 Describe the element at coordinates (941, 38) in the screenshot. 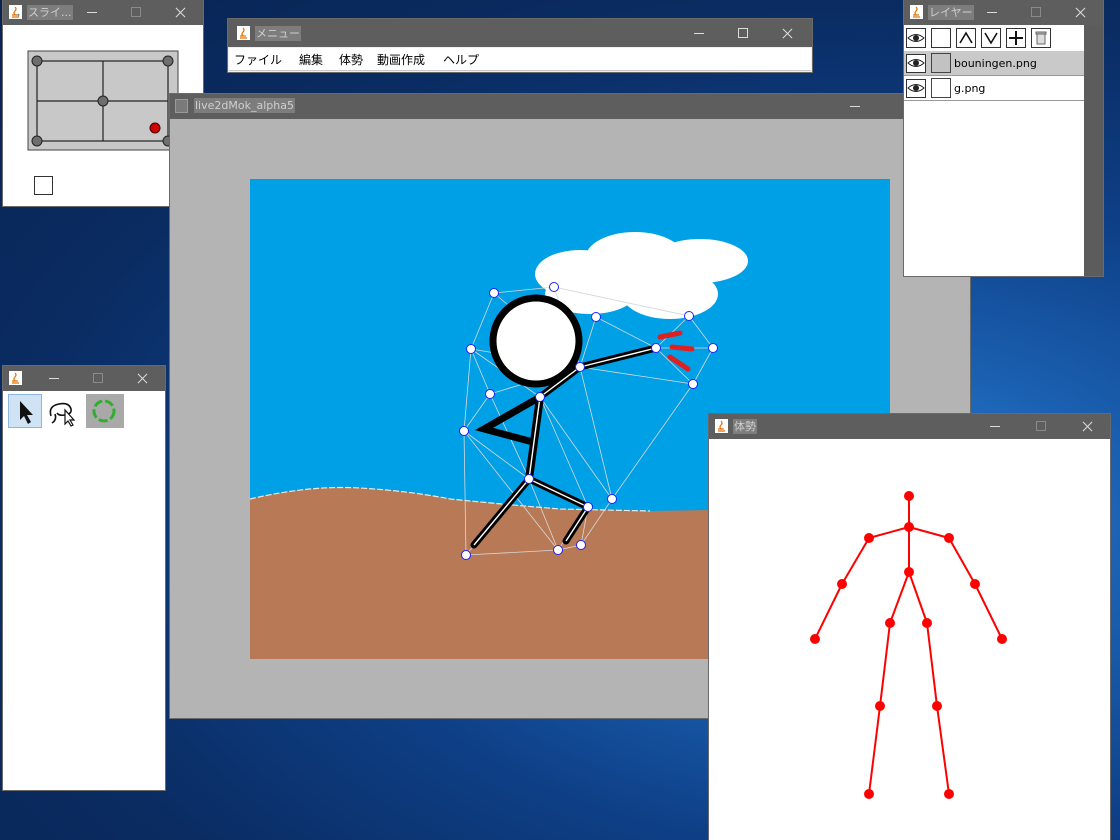

I see `layer-thumb-button` at that location.